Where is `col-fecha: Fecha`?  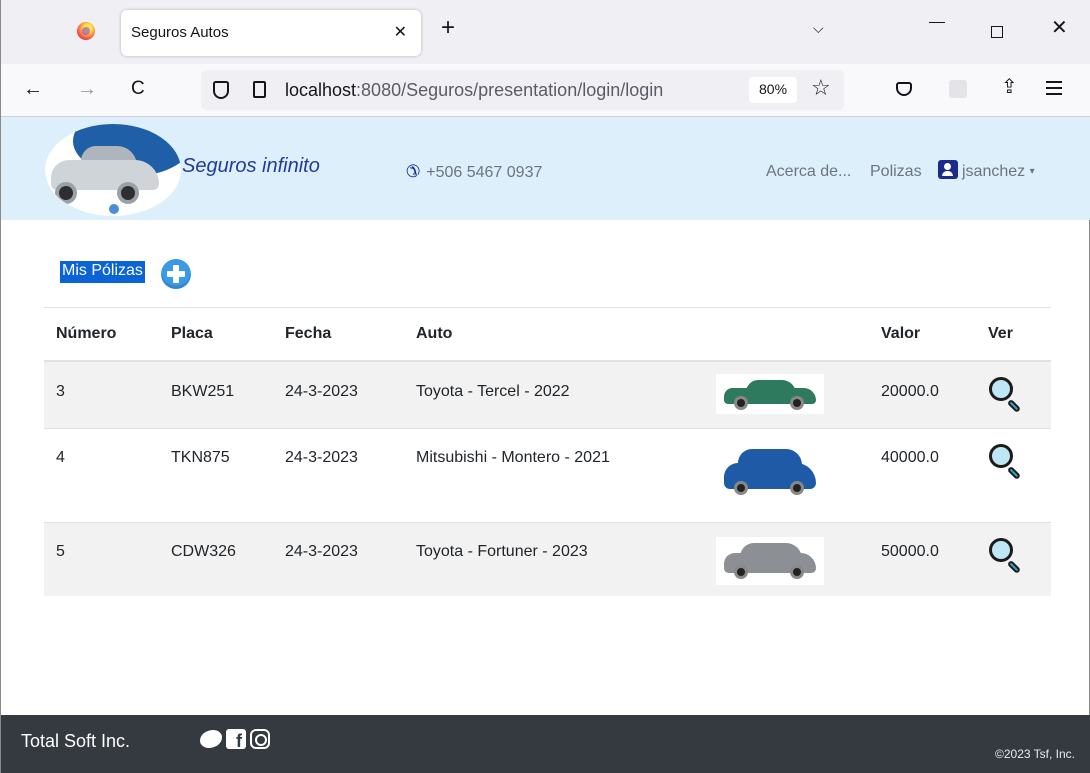 col-fecha: Fecha is located at coordinates (338, 335).